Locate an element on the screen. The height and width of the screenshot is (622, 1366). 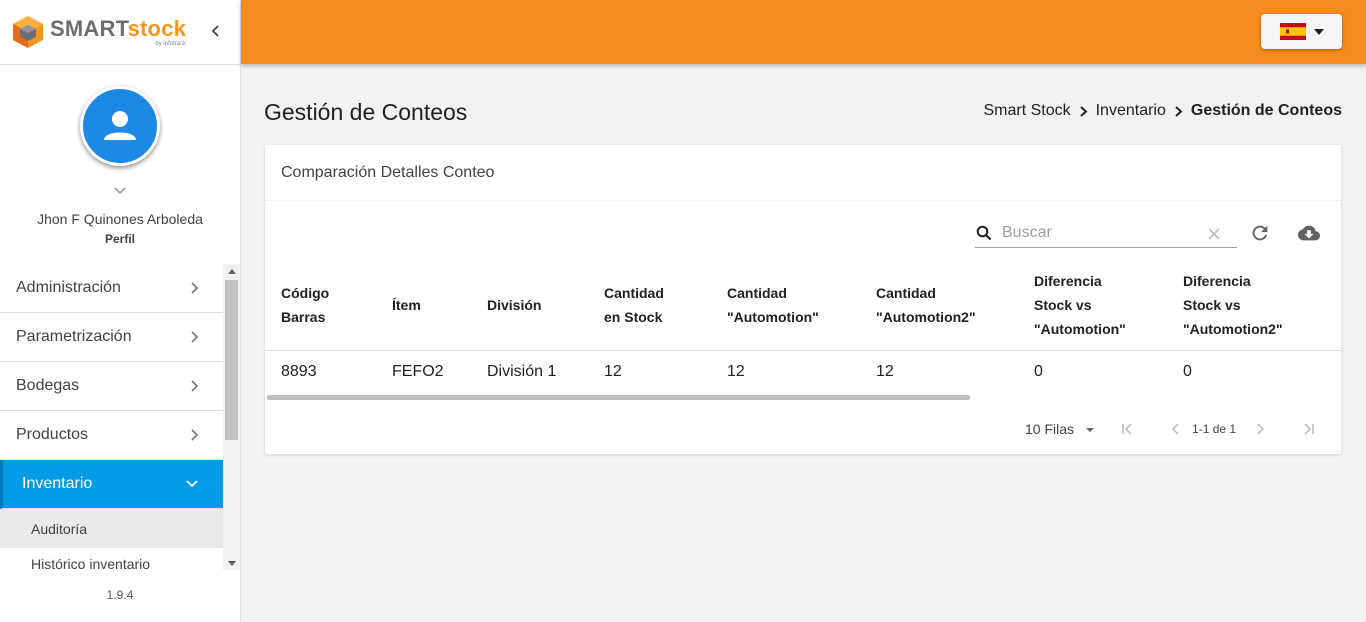
collapse-sidebar-button is located at coordinates (216, 31).